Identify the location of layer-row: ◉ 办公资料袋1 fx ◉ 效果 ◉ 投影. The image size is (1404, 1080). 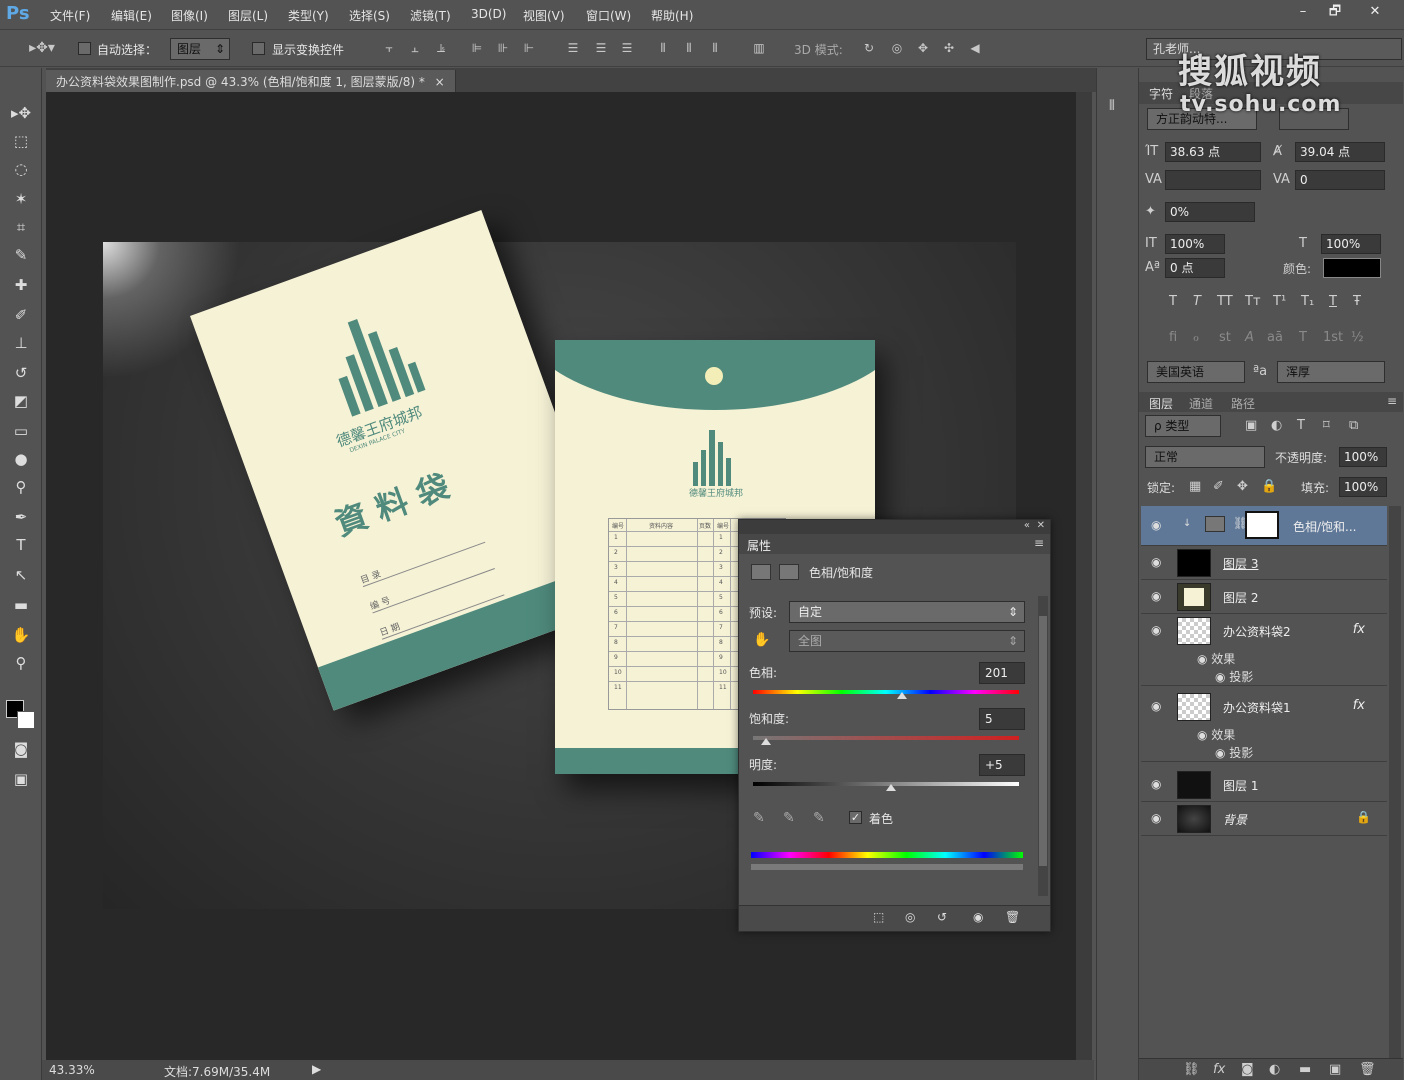
(1264, 726).